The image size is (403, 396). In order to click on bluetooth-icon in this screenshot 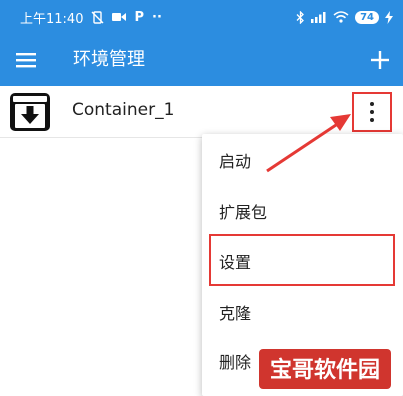, I will do `click(300, 17)`.